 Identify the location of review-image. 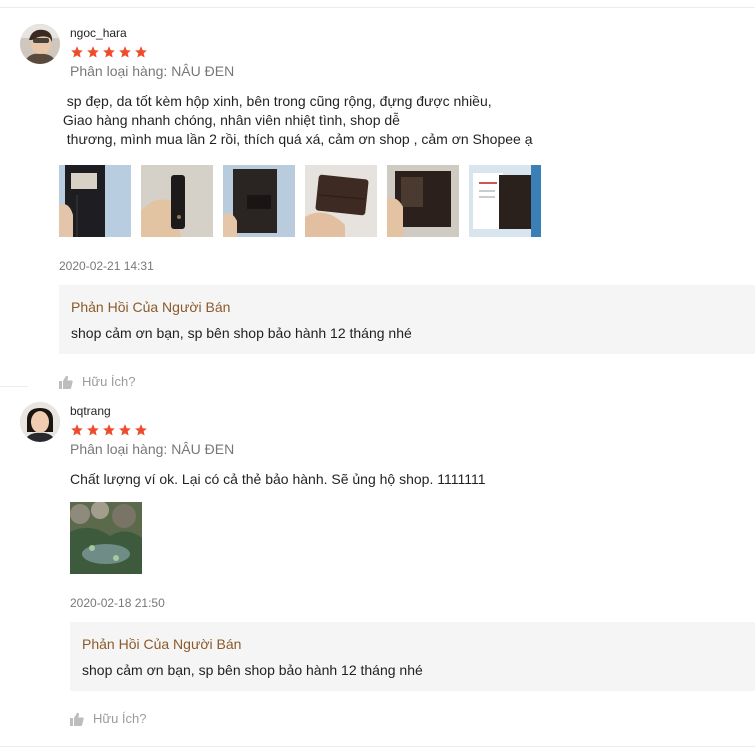
(106, 538).